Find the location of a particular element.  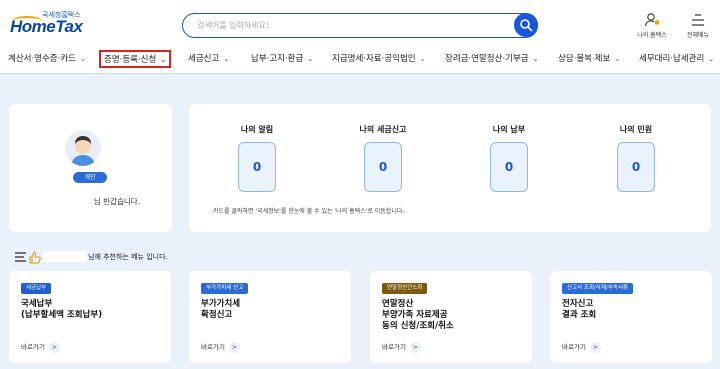

person-avatar-icon is located at coordinates (83, 151).